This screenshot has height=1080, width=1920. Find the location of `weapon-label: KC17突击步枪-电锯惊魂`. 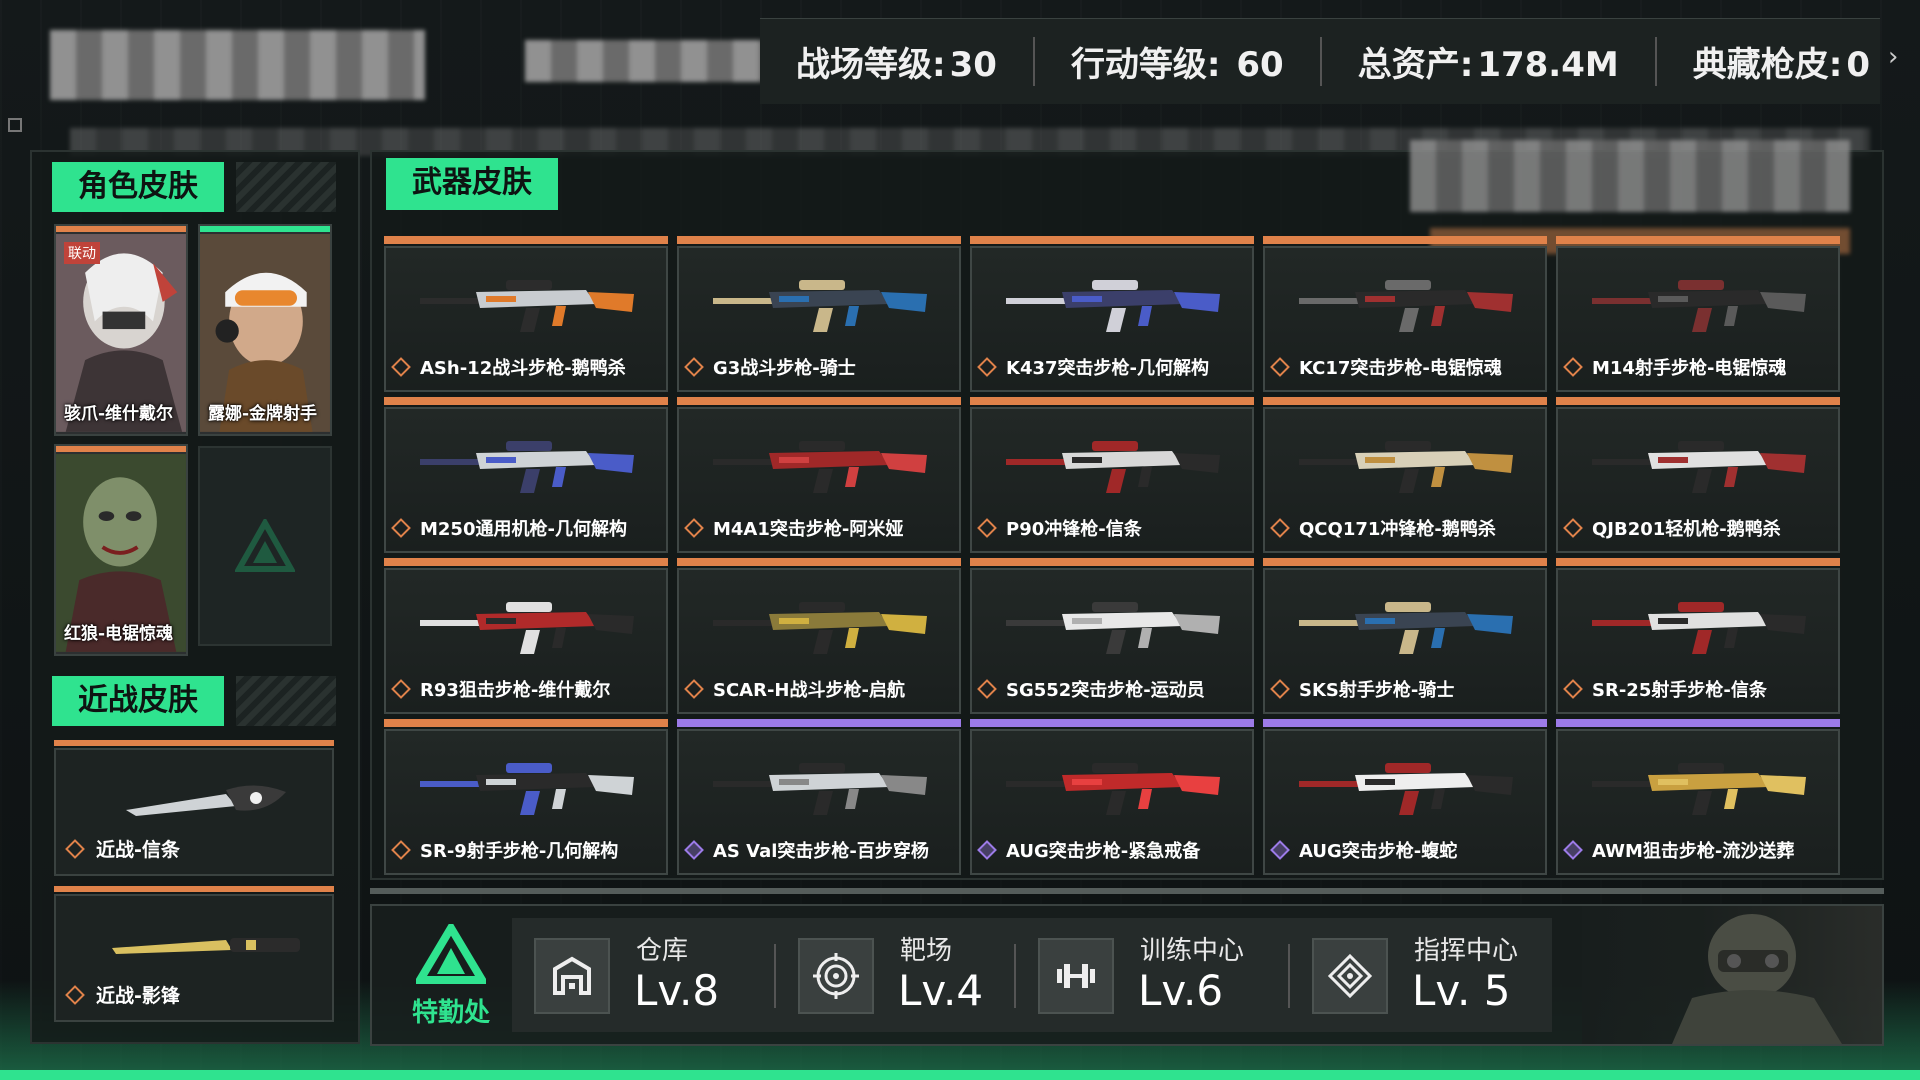

weapon-label: KC17突击步枪-电锯惊魂 is located at coordinates (1400, 368).